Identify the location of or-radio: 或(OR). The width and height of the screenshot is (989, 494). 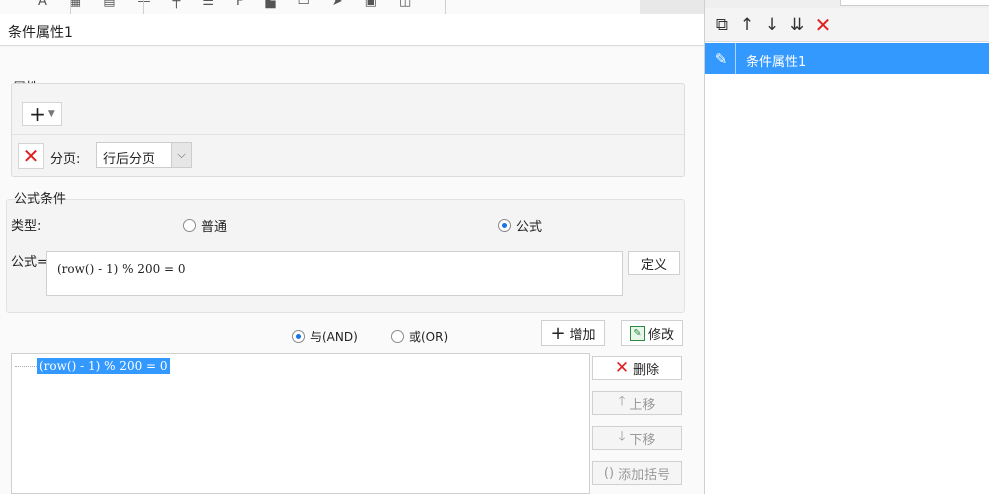
(419, 336).